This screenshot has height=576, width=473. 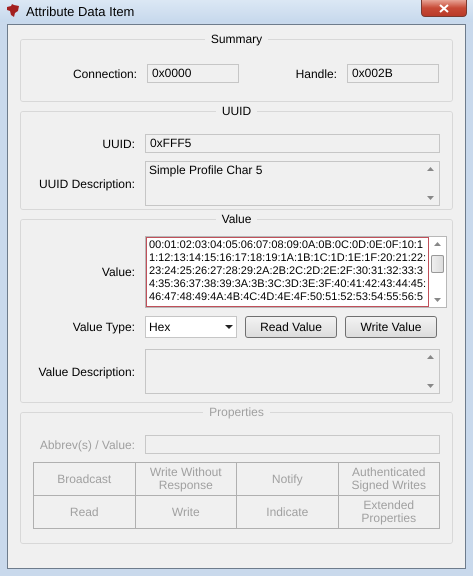 I want to click on value-description-field, so click(x=292, y=371).